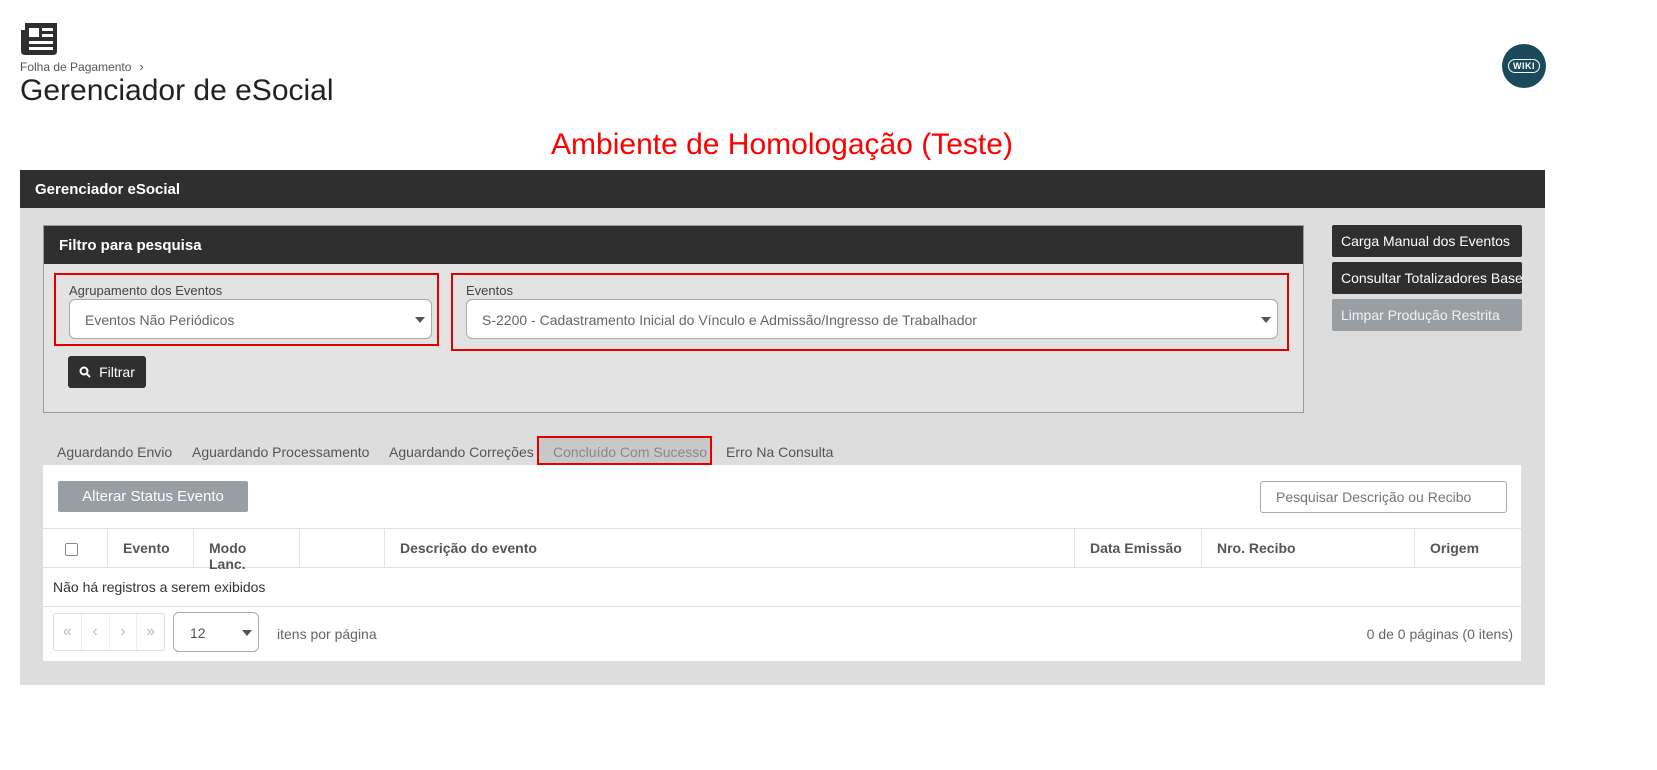  Describe the element at coordinates (1427, 278) in the screenshot. I see `totalizers-button: Consultar Totalizadores Base` at that location.